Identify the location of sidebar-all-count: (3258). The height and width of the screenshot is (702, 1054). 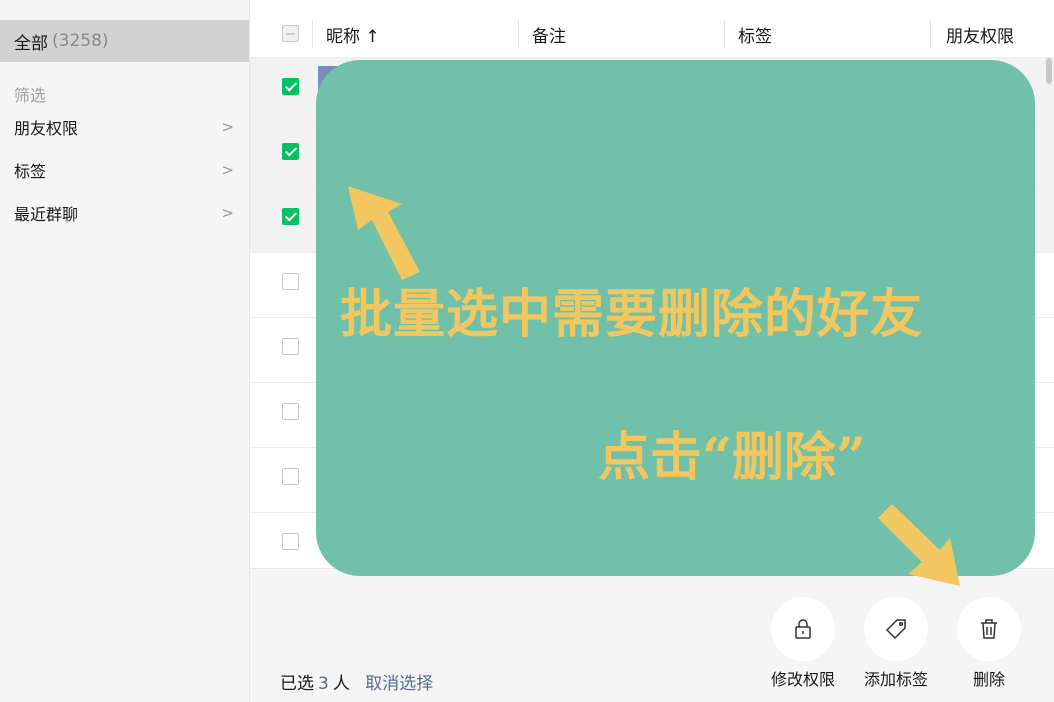
(80, 41).